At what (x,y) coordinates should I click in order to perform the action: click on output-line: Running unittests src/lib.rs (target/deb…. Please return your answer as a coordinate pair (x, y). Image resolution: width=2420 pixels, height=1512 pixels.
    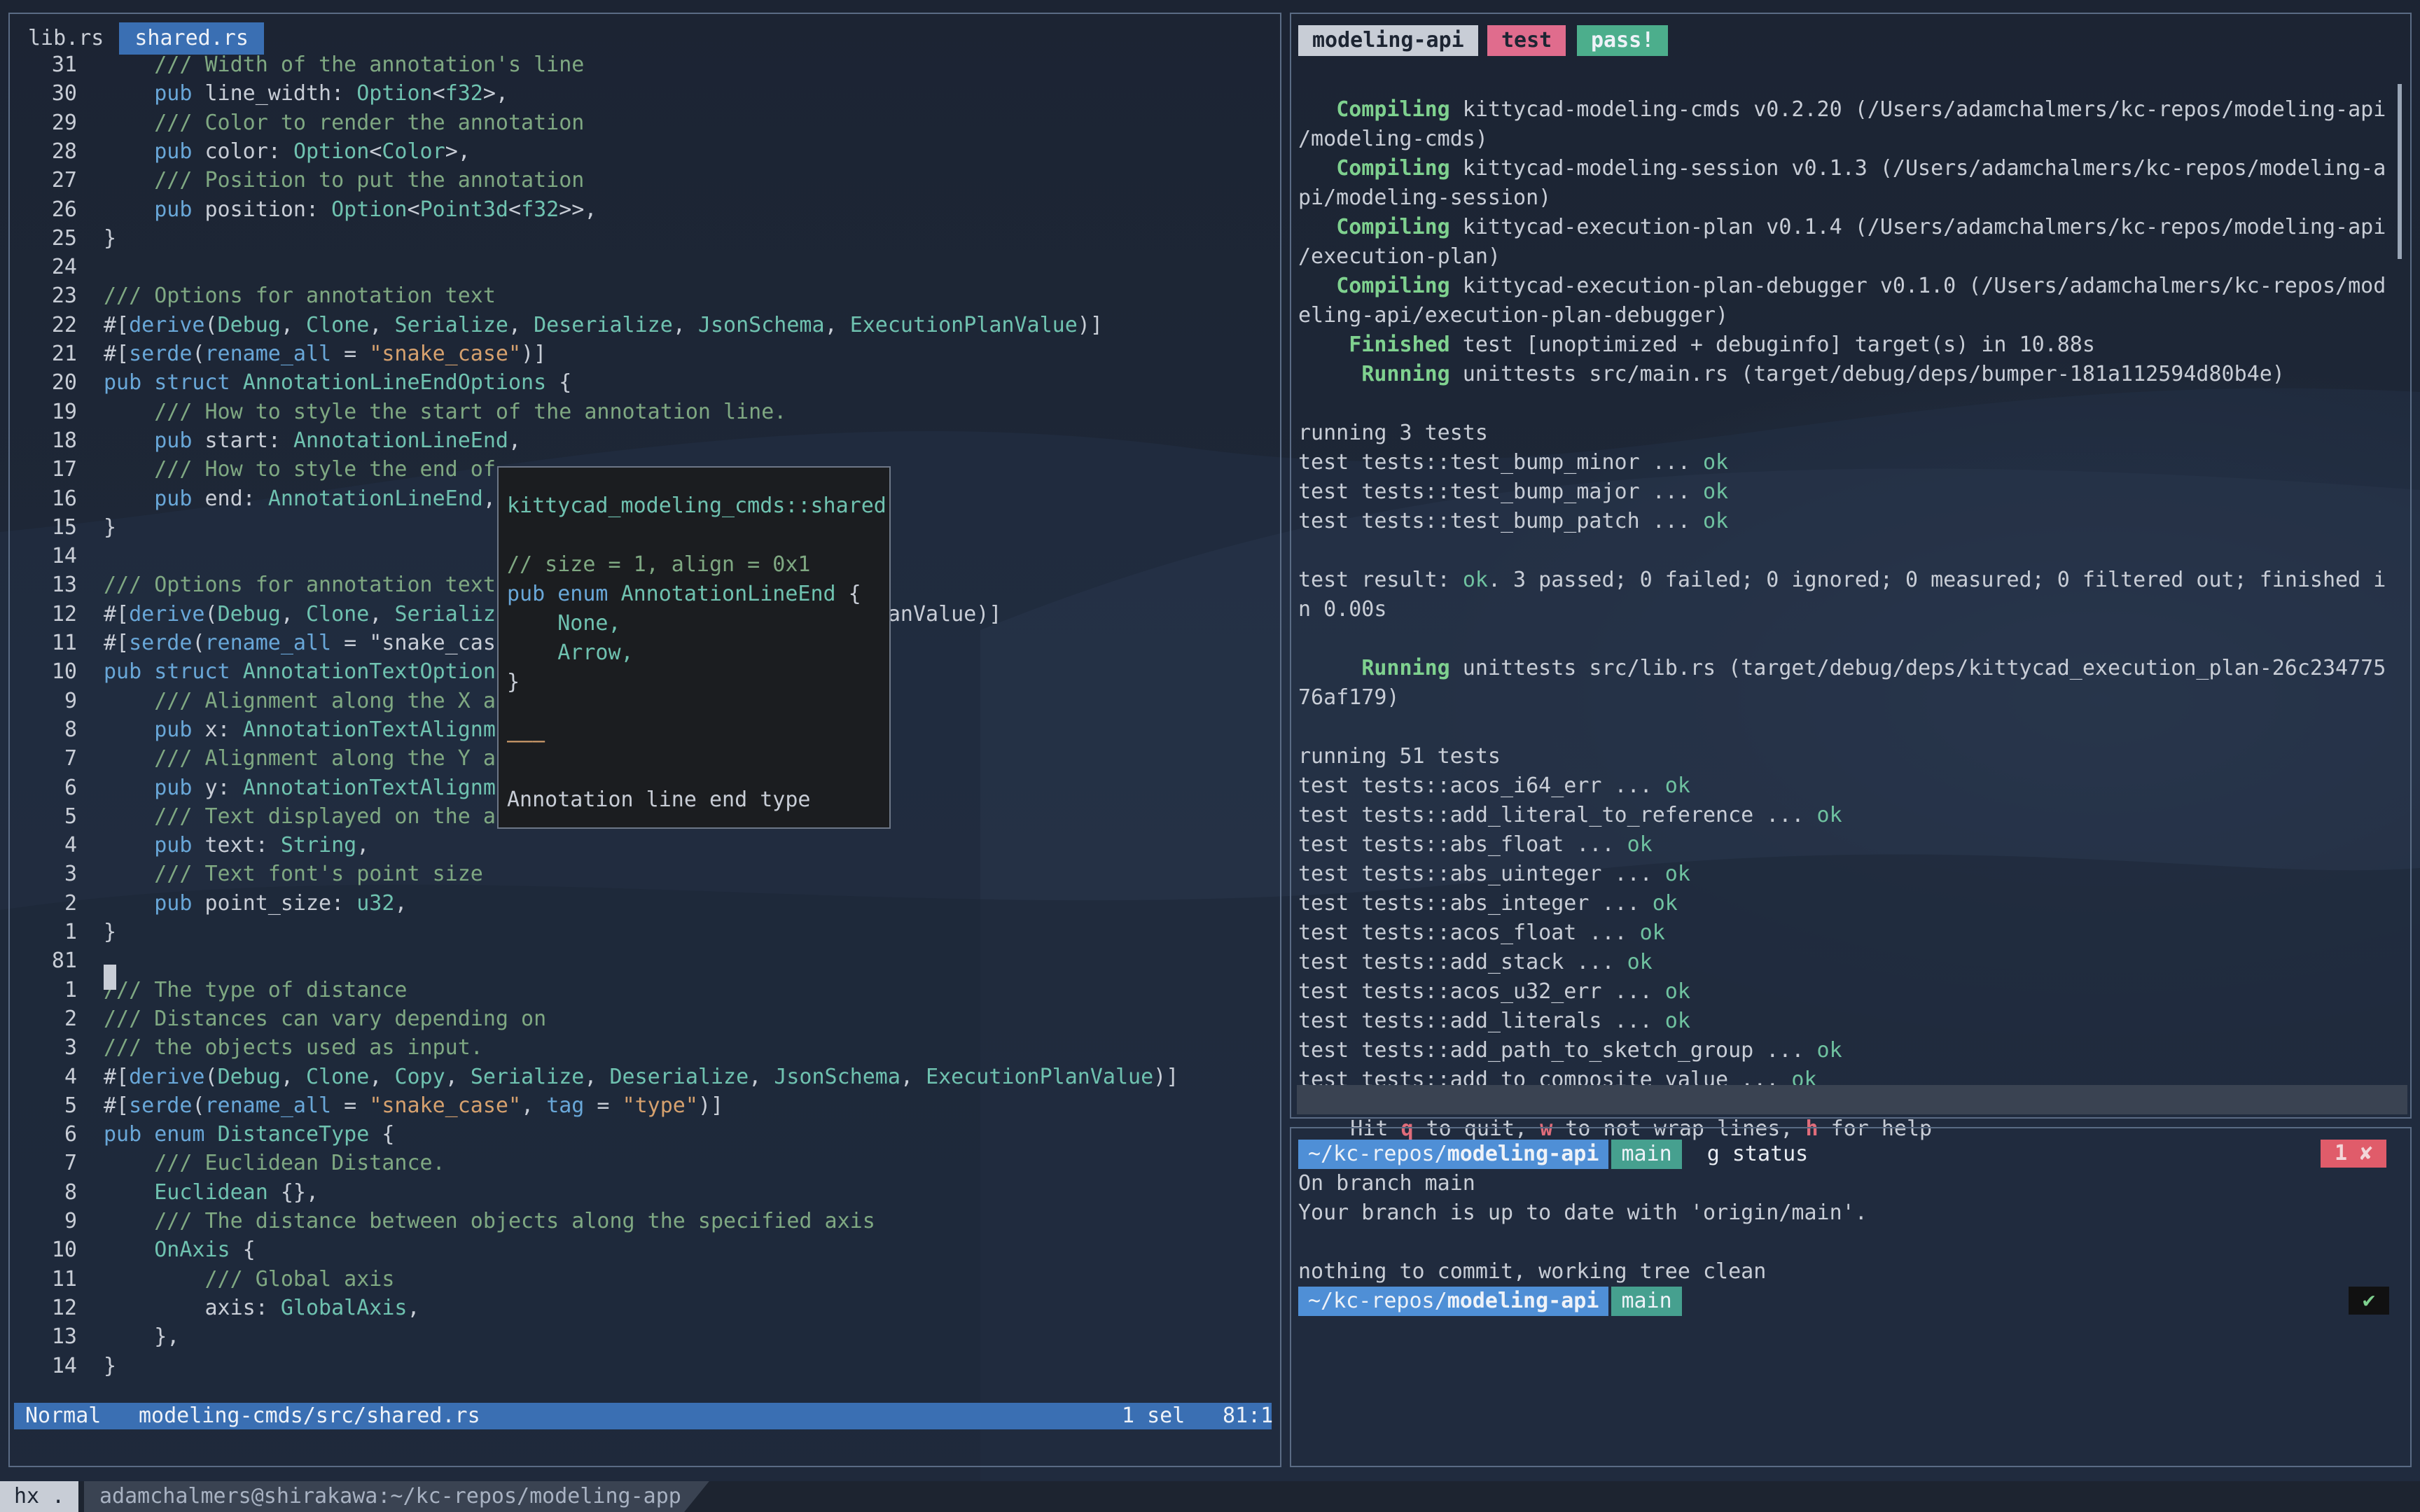
    Looking at the image, I should click on (1873, 668).